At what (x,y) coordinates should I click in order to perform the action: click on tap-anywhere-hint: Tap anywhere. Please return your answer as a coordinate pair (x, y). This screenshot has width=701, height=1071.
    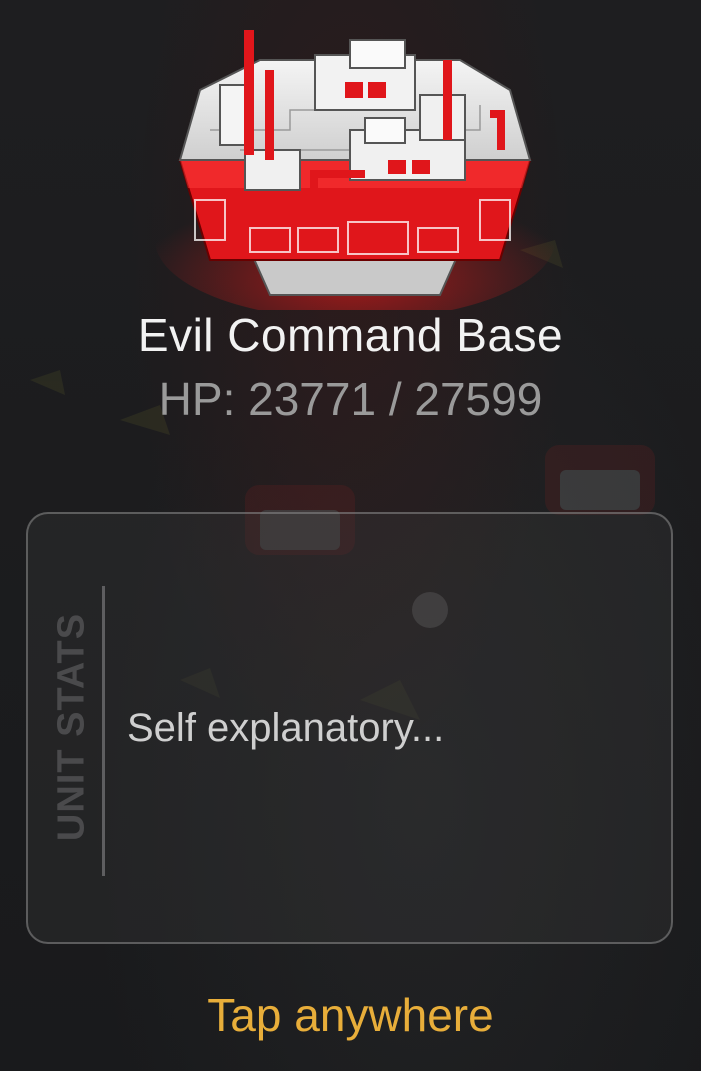
    Looking at the image, I should click on (350, 1015).